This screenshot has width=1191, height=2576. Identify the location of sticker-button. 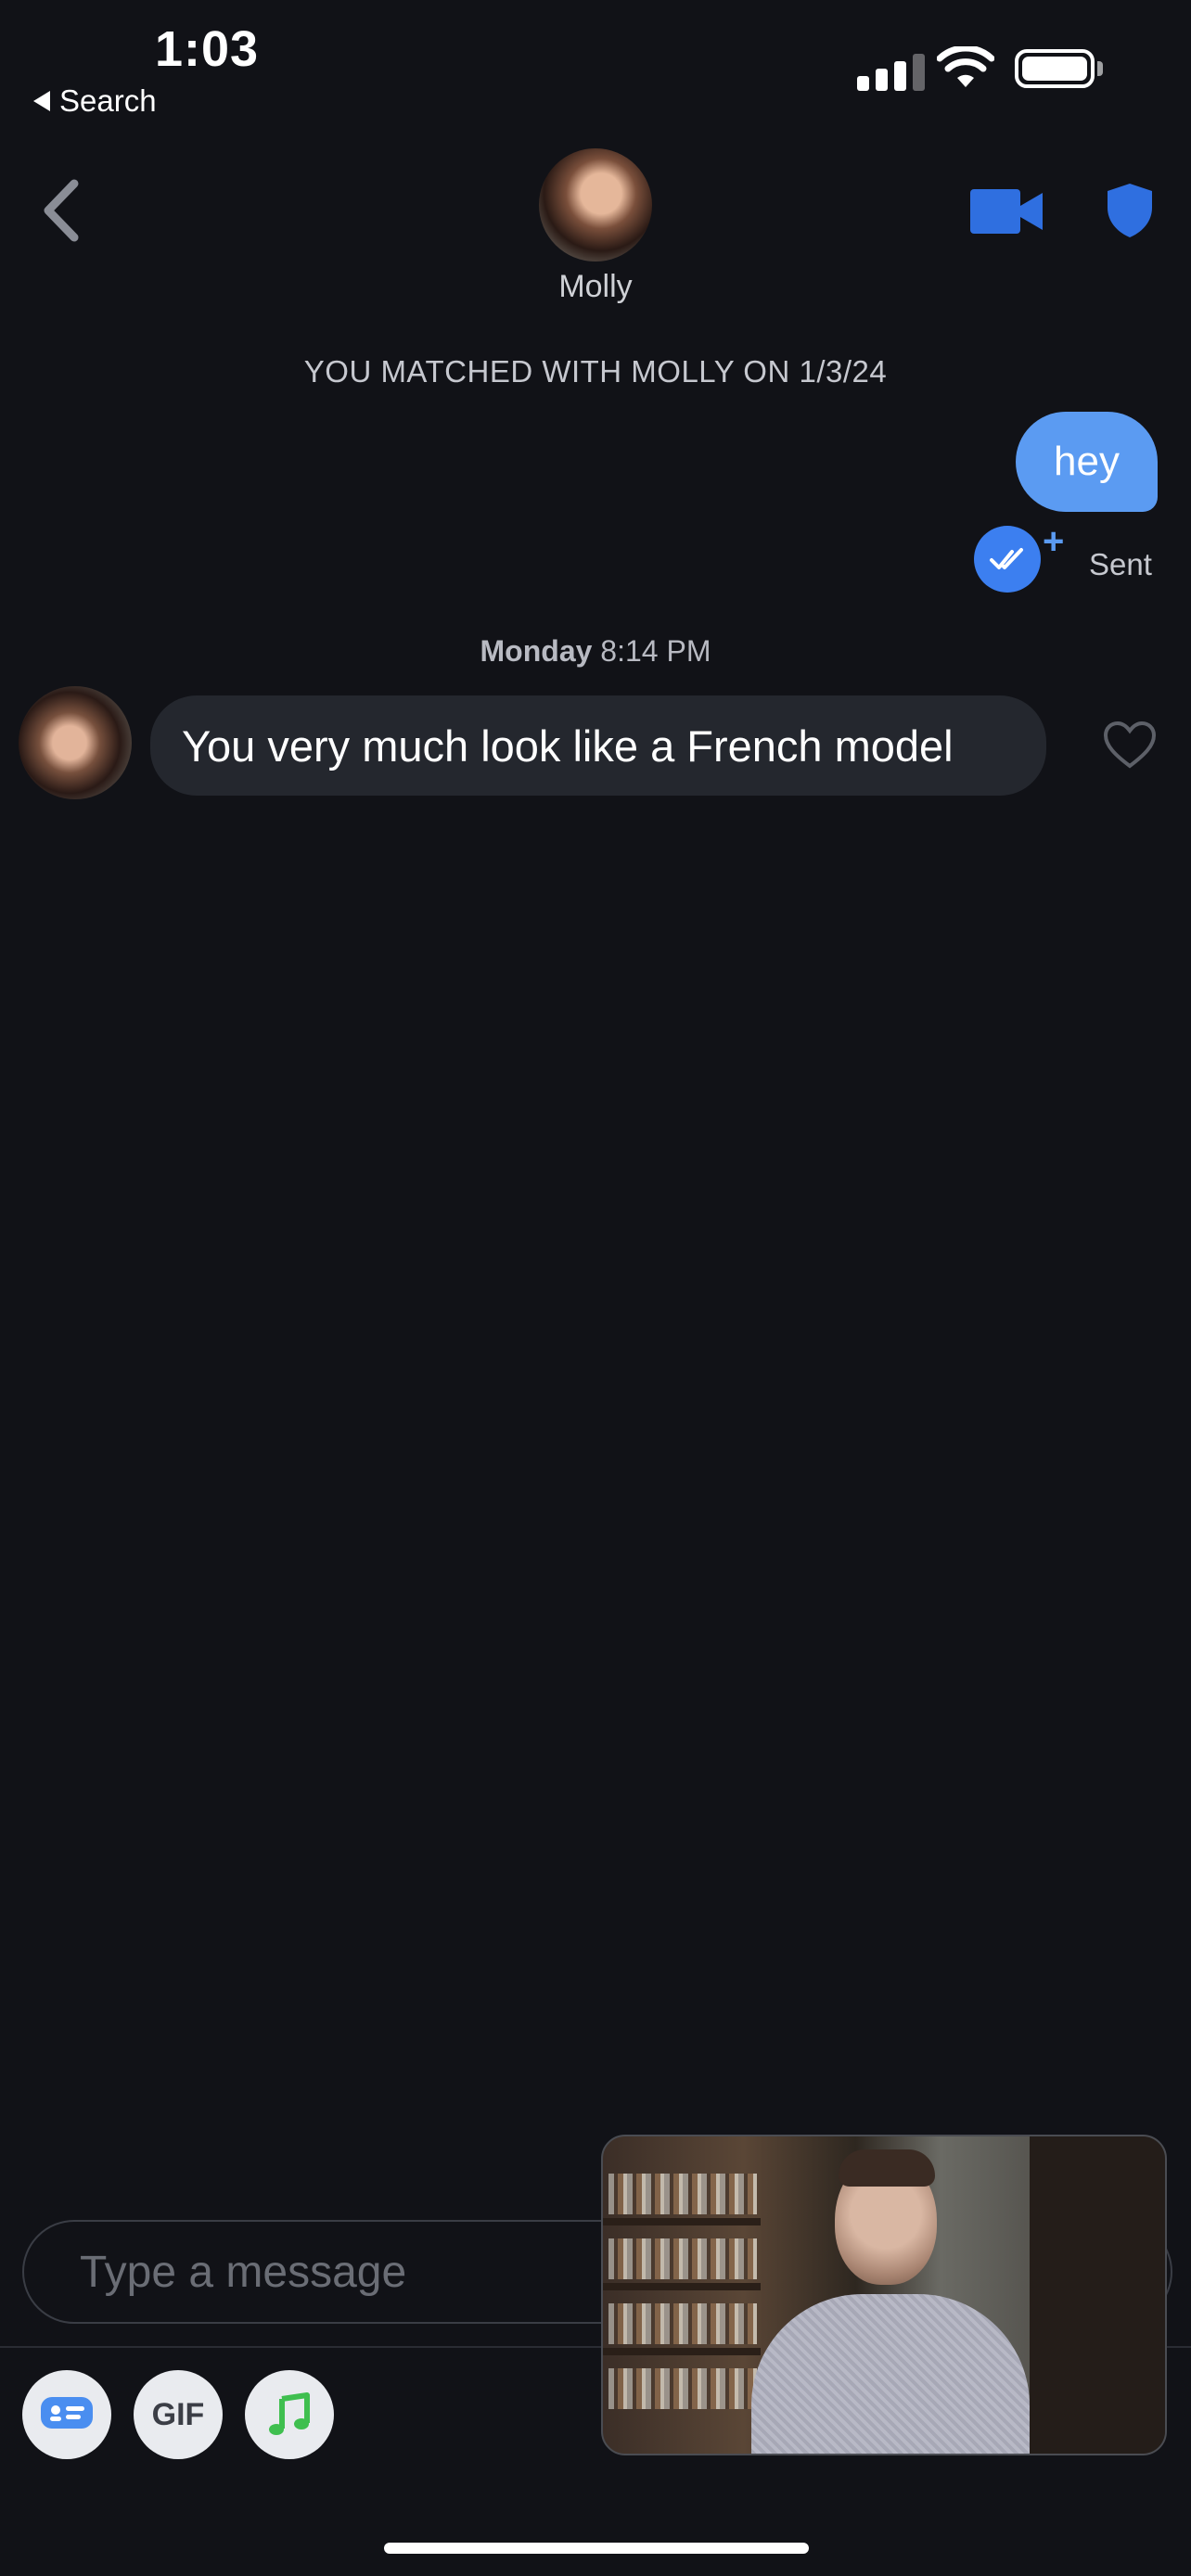
(66, 2414).